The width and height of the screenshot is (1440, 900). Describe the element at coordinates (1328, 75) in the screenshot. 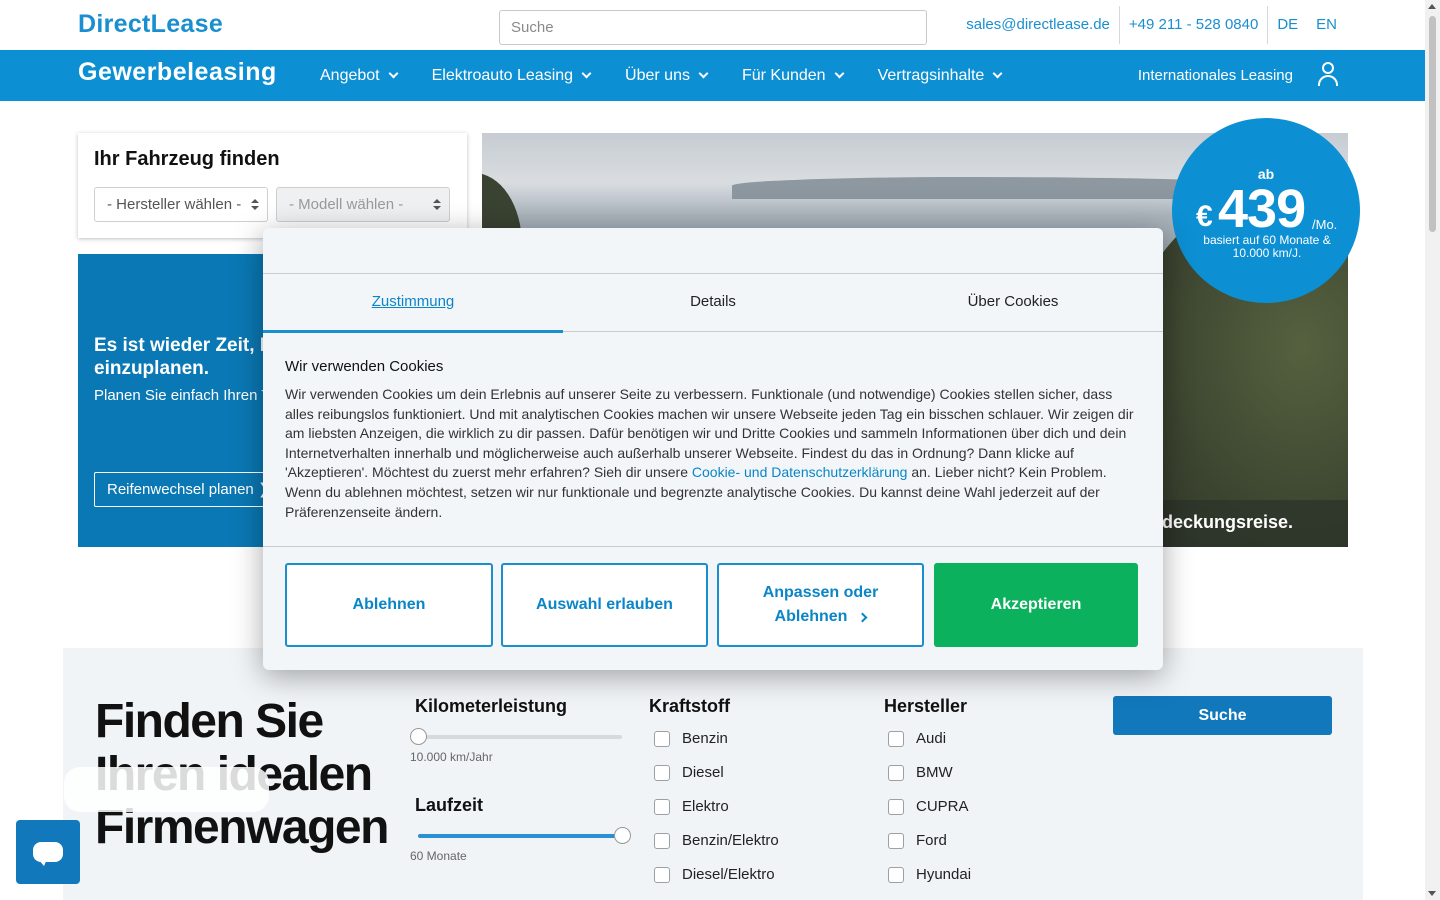

I see `user-account-icon` at that location.